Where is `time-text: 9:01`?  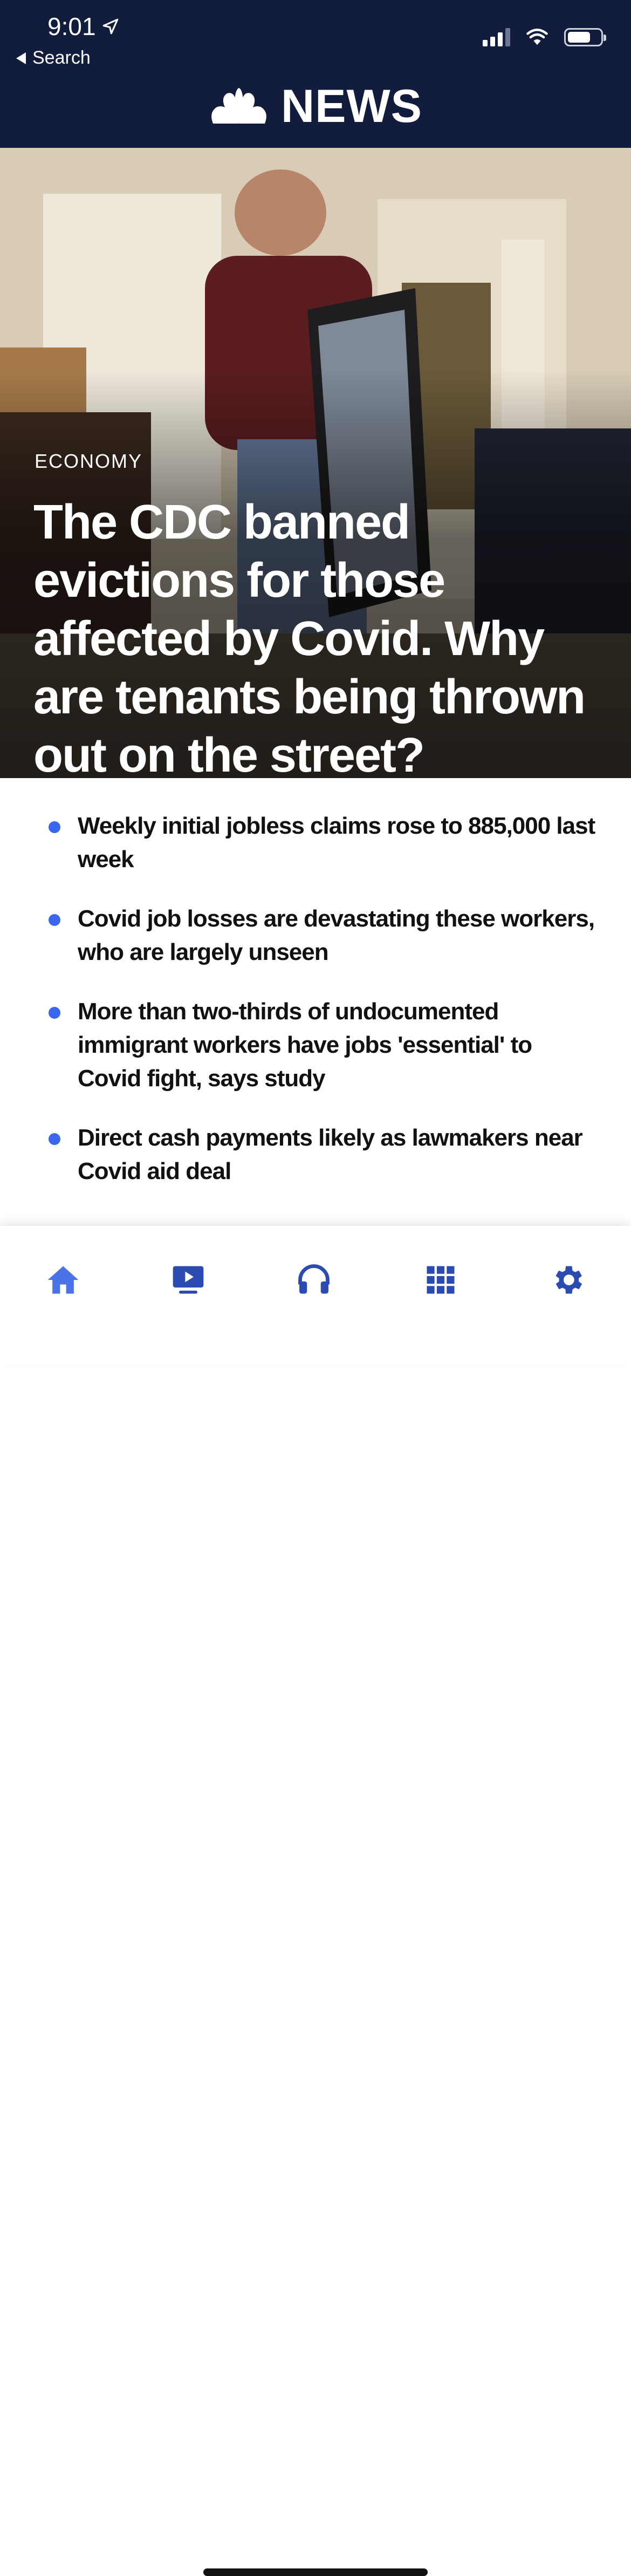
time-text: 9:01 is located at coordinates (71, 26).